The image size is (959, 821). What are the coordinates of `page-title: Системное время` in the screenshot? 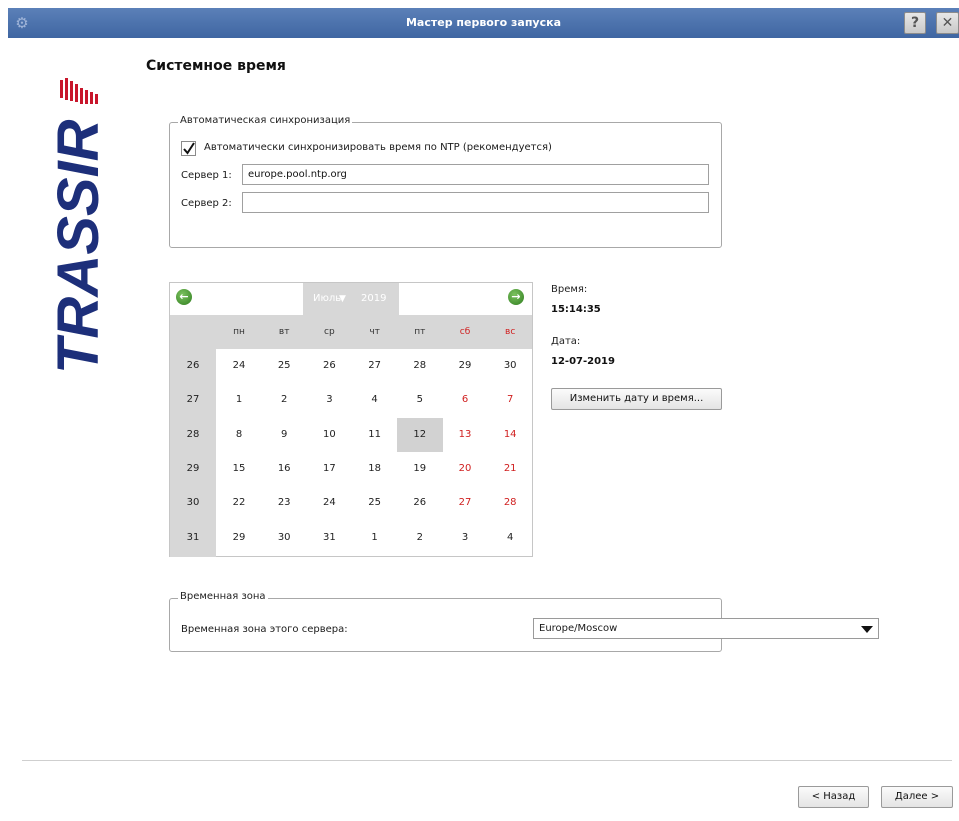 It's located at (216, 66).